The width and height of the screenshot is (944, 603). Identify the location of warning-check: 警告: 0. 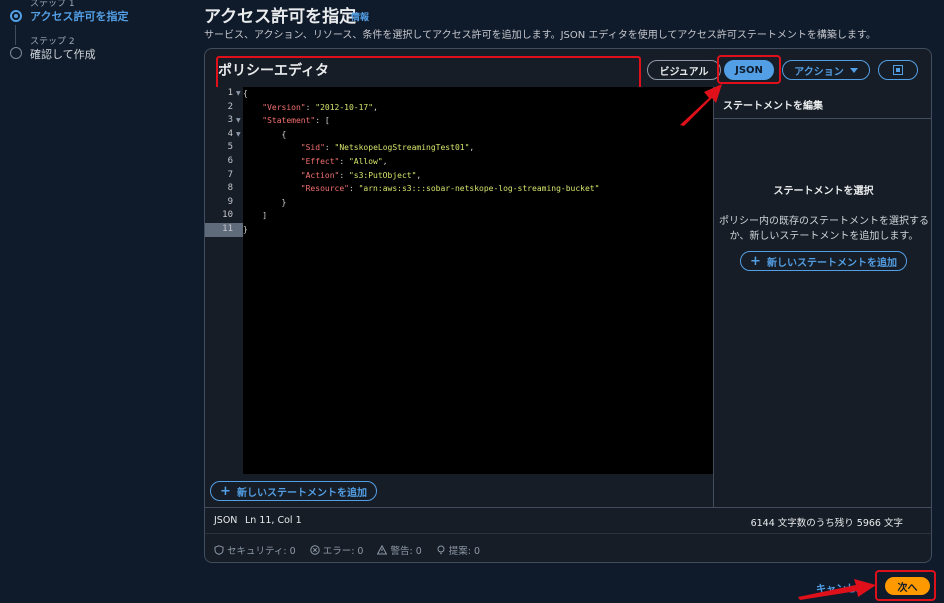
(399, 550).